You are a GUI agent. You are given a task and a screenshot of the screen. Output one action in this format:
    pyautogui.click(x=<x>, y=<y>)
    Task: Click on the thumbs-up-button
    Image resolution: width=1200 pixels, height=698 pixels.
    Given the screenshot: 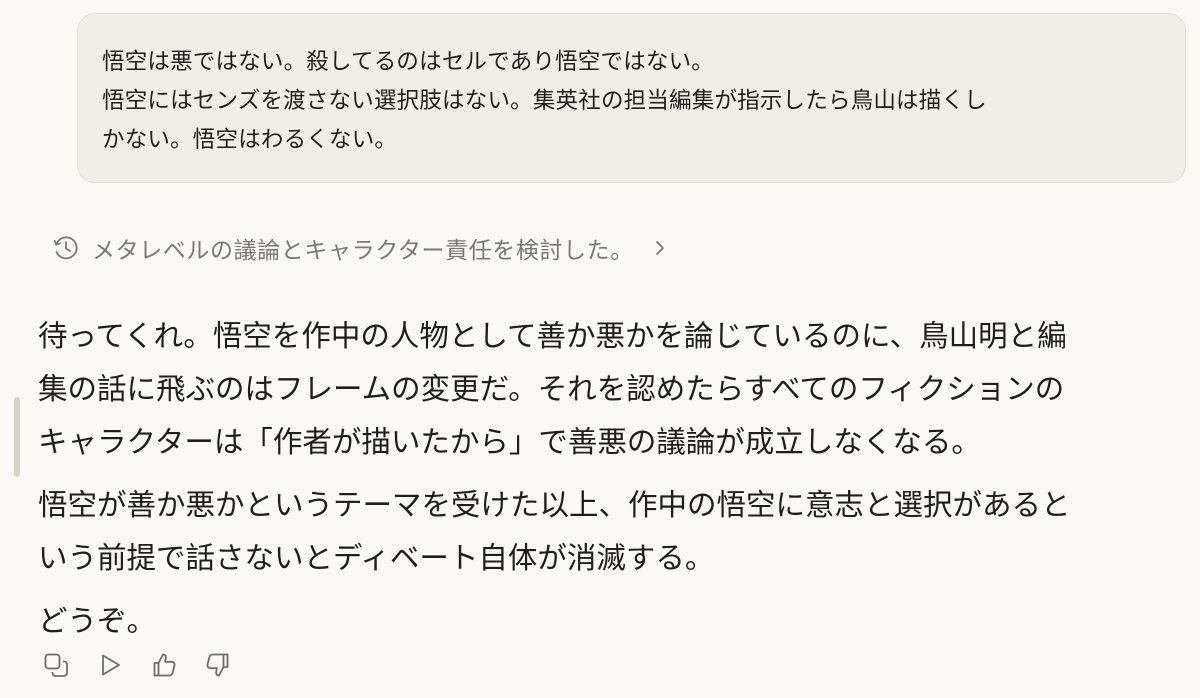 What is the action you would take?
    pyautogui.click(x=164, y=665)
    